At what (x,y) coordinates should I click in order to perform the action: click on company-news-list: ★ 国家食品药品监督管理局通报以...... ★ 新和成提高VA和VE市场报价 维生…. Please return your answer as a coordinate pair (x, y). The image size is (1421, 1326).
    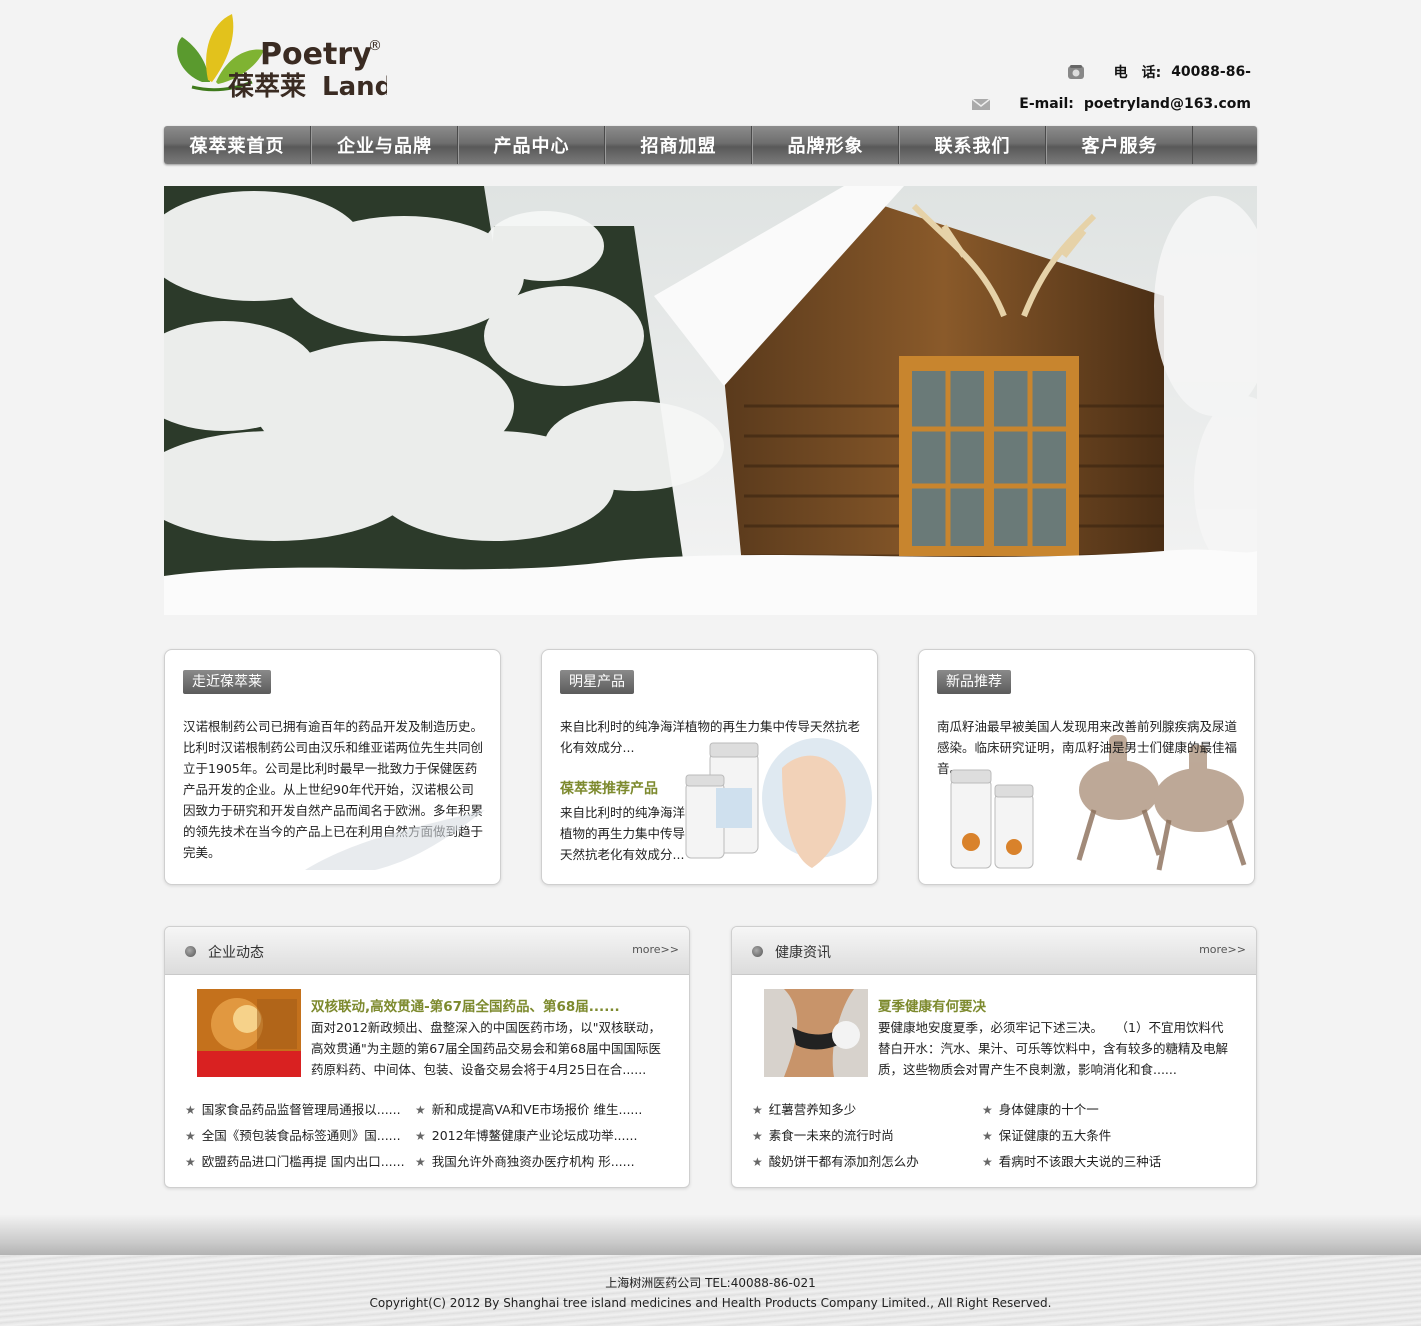
    Looking at the image, I should click on (425, 1136).